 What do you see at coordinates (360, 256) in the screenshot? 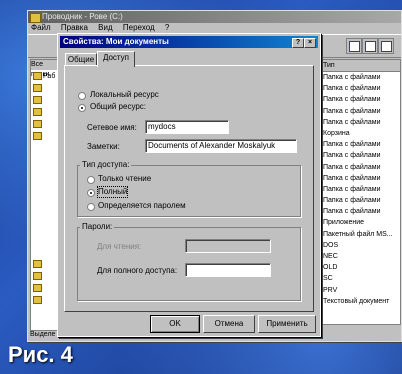
I see `list-item: NEC` at bounding box center [360, 256].